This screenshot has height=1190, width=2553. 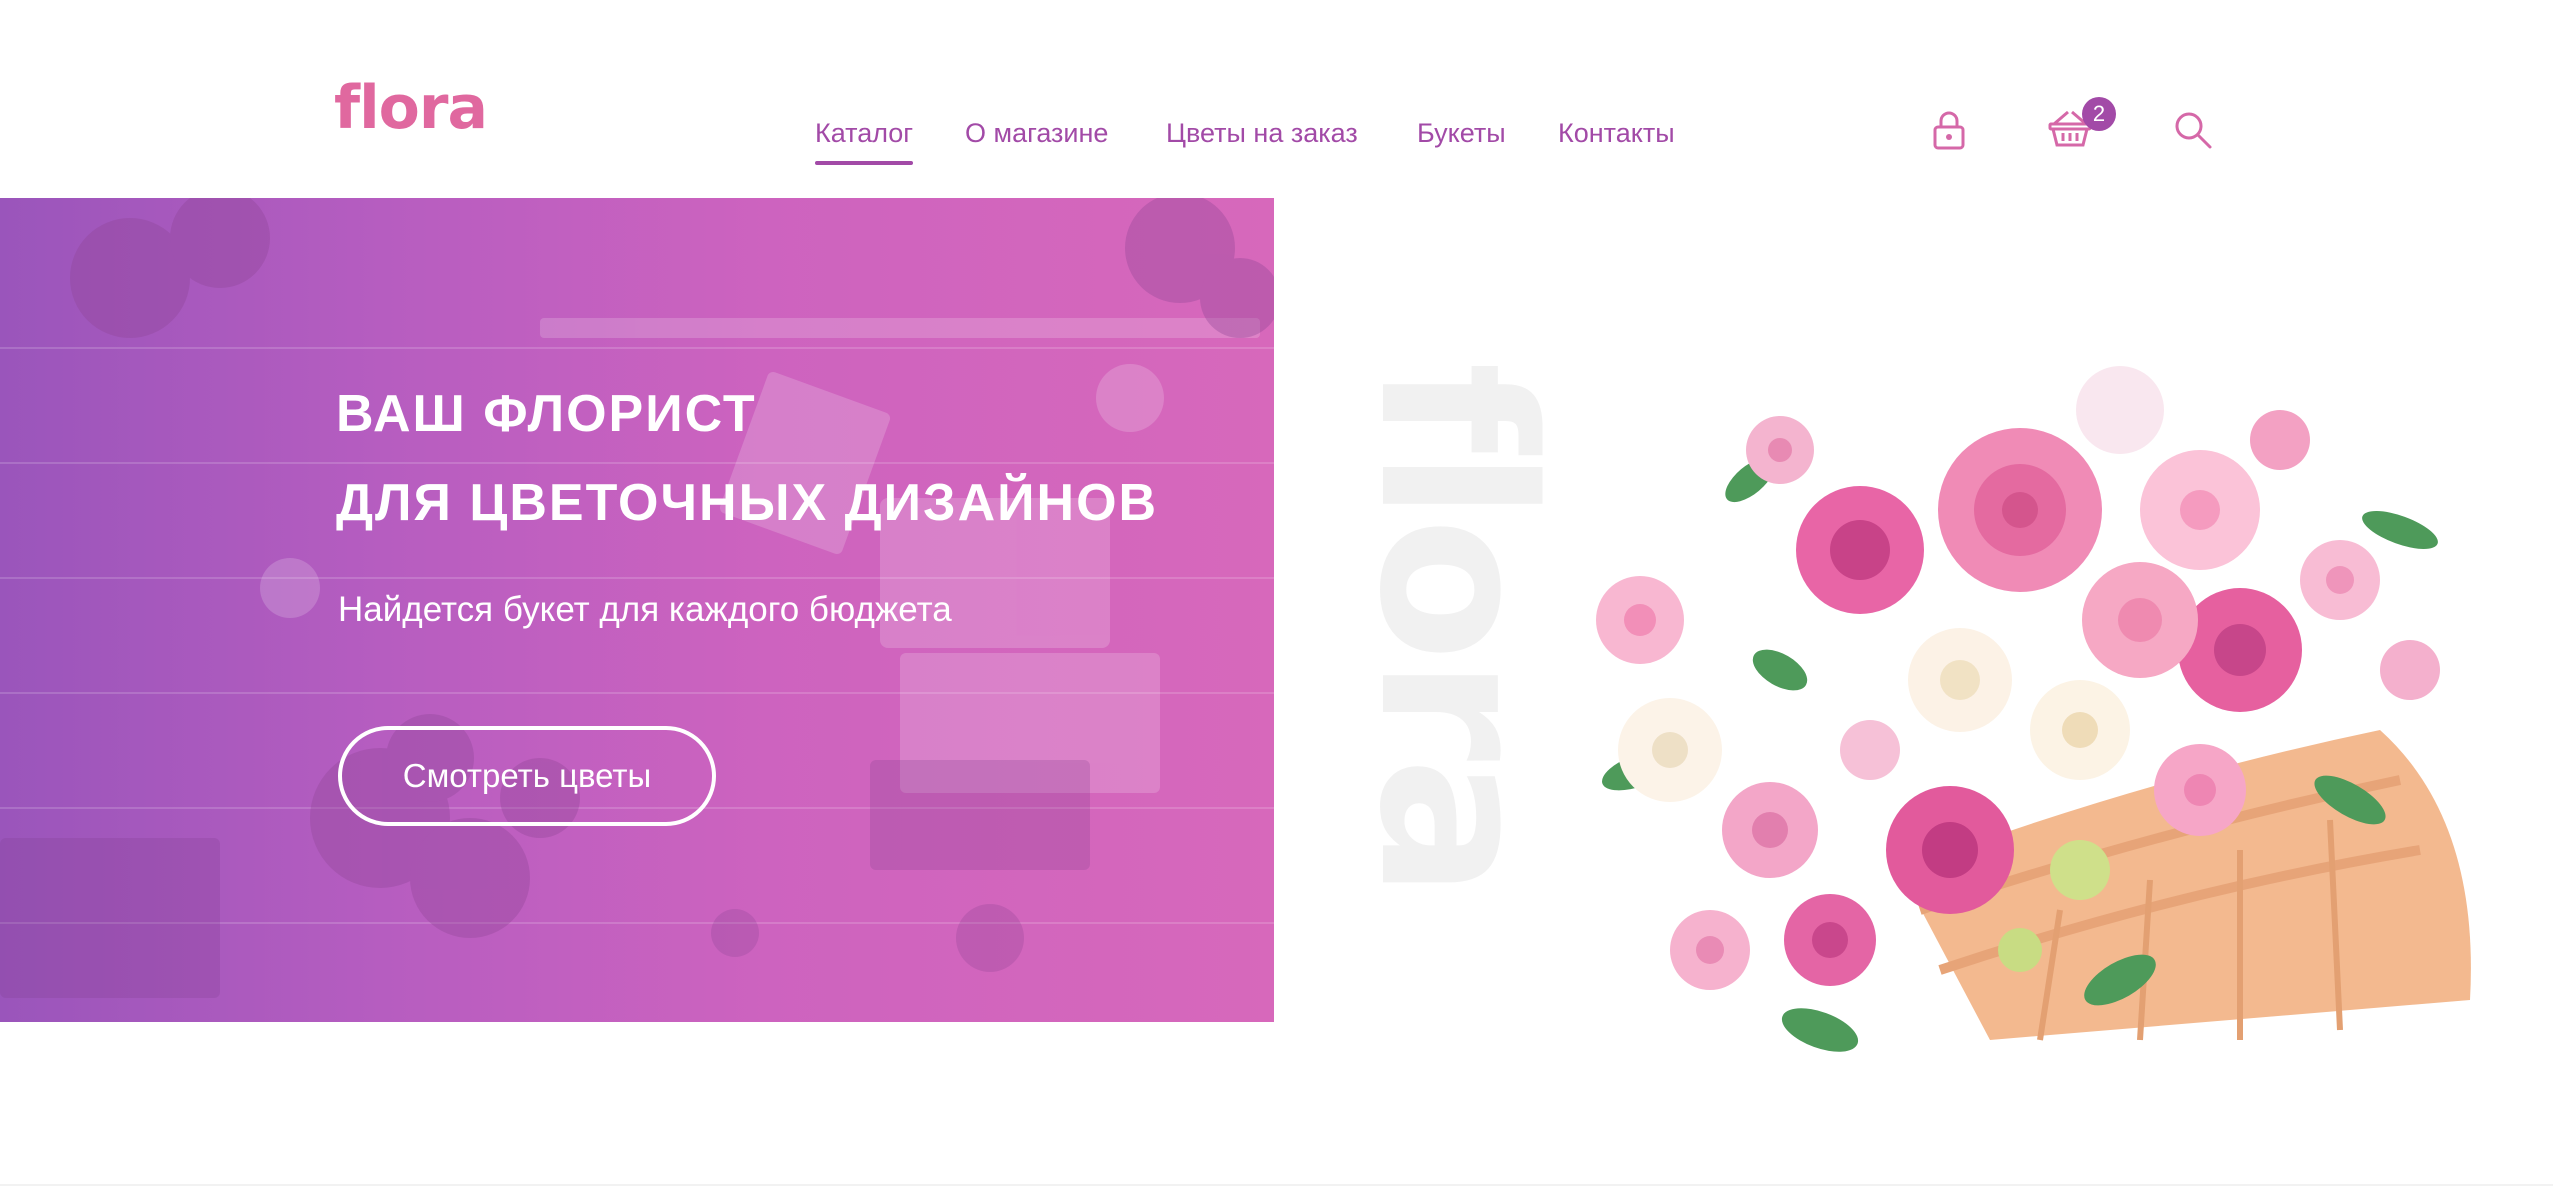 What do you see at coordinates (2193, 132) in the screenshot?
I see `search-icon` at bounding box center [2193, 132].